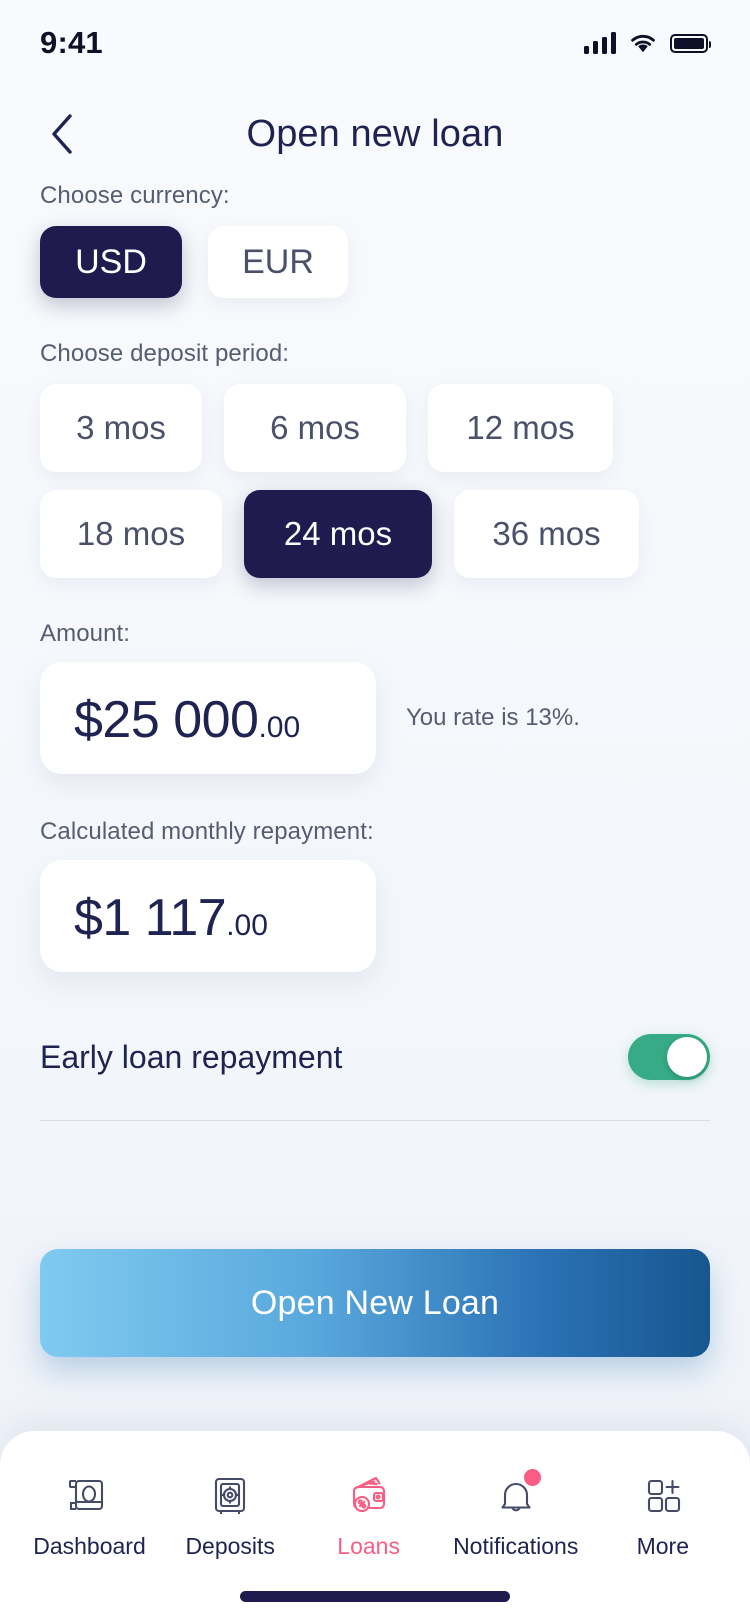  Describe the element at coordinates (643, 43) in the screenshot. I see `wifi-icon` at that location.